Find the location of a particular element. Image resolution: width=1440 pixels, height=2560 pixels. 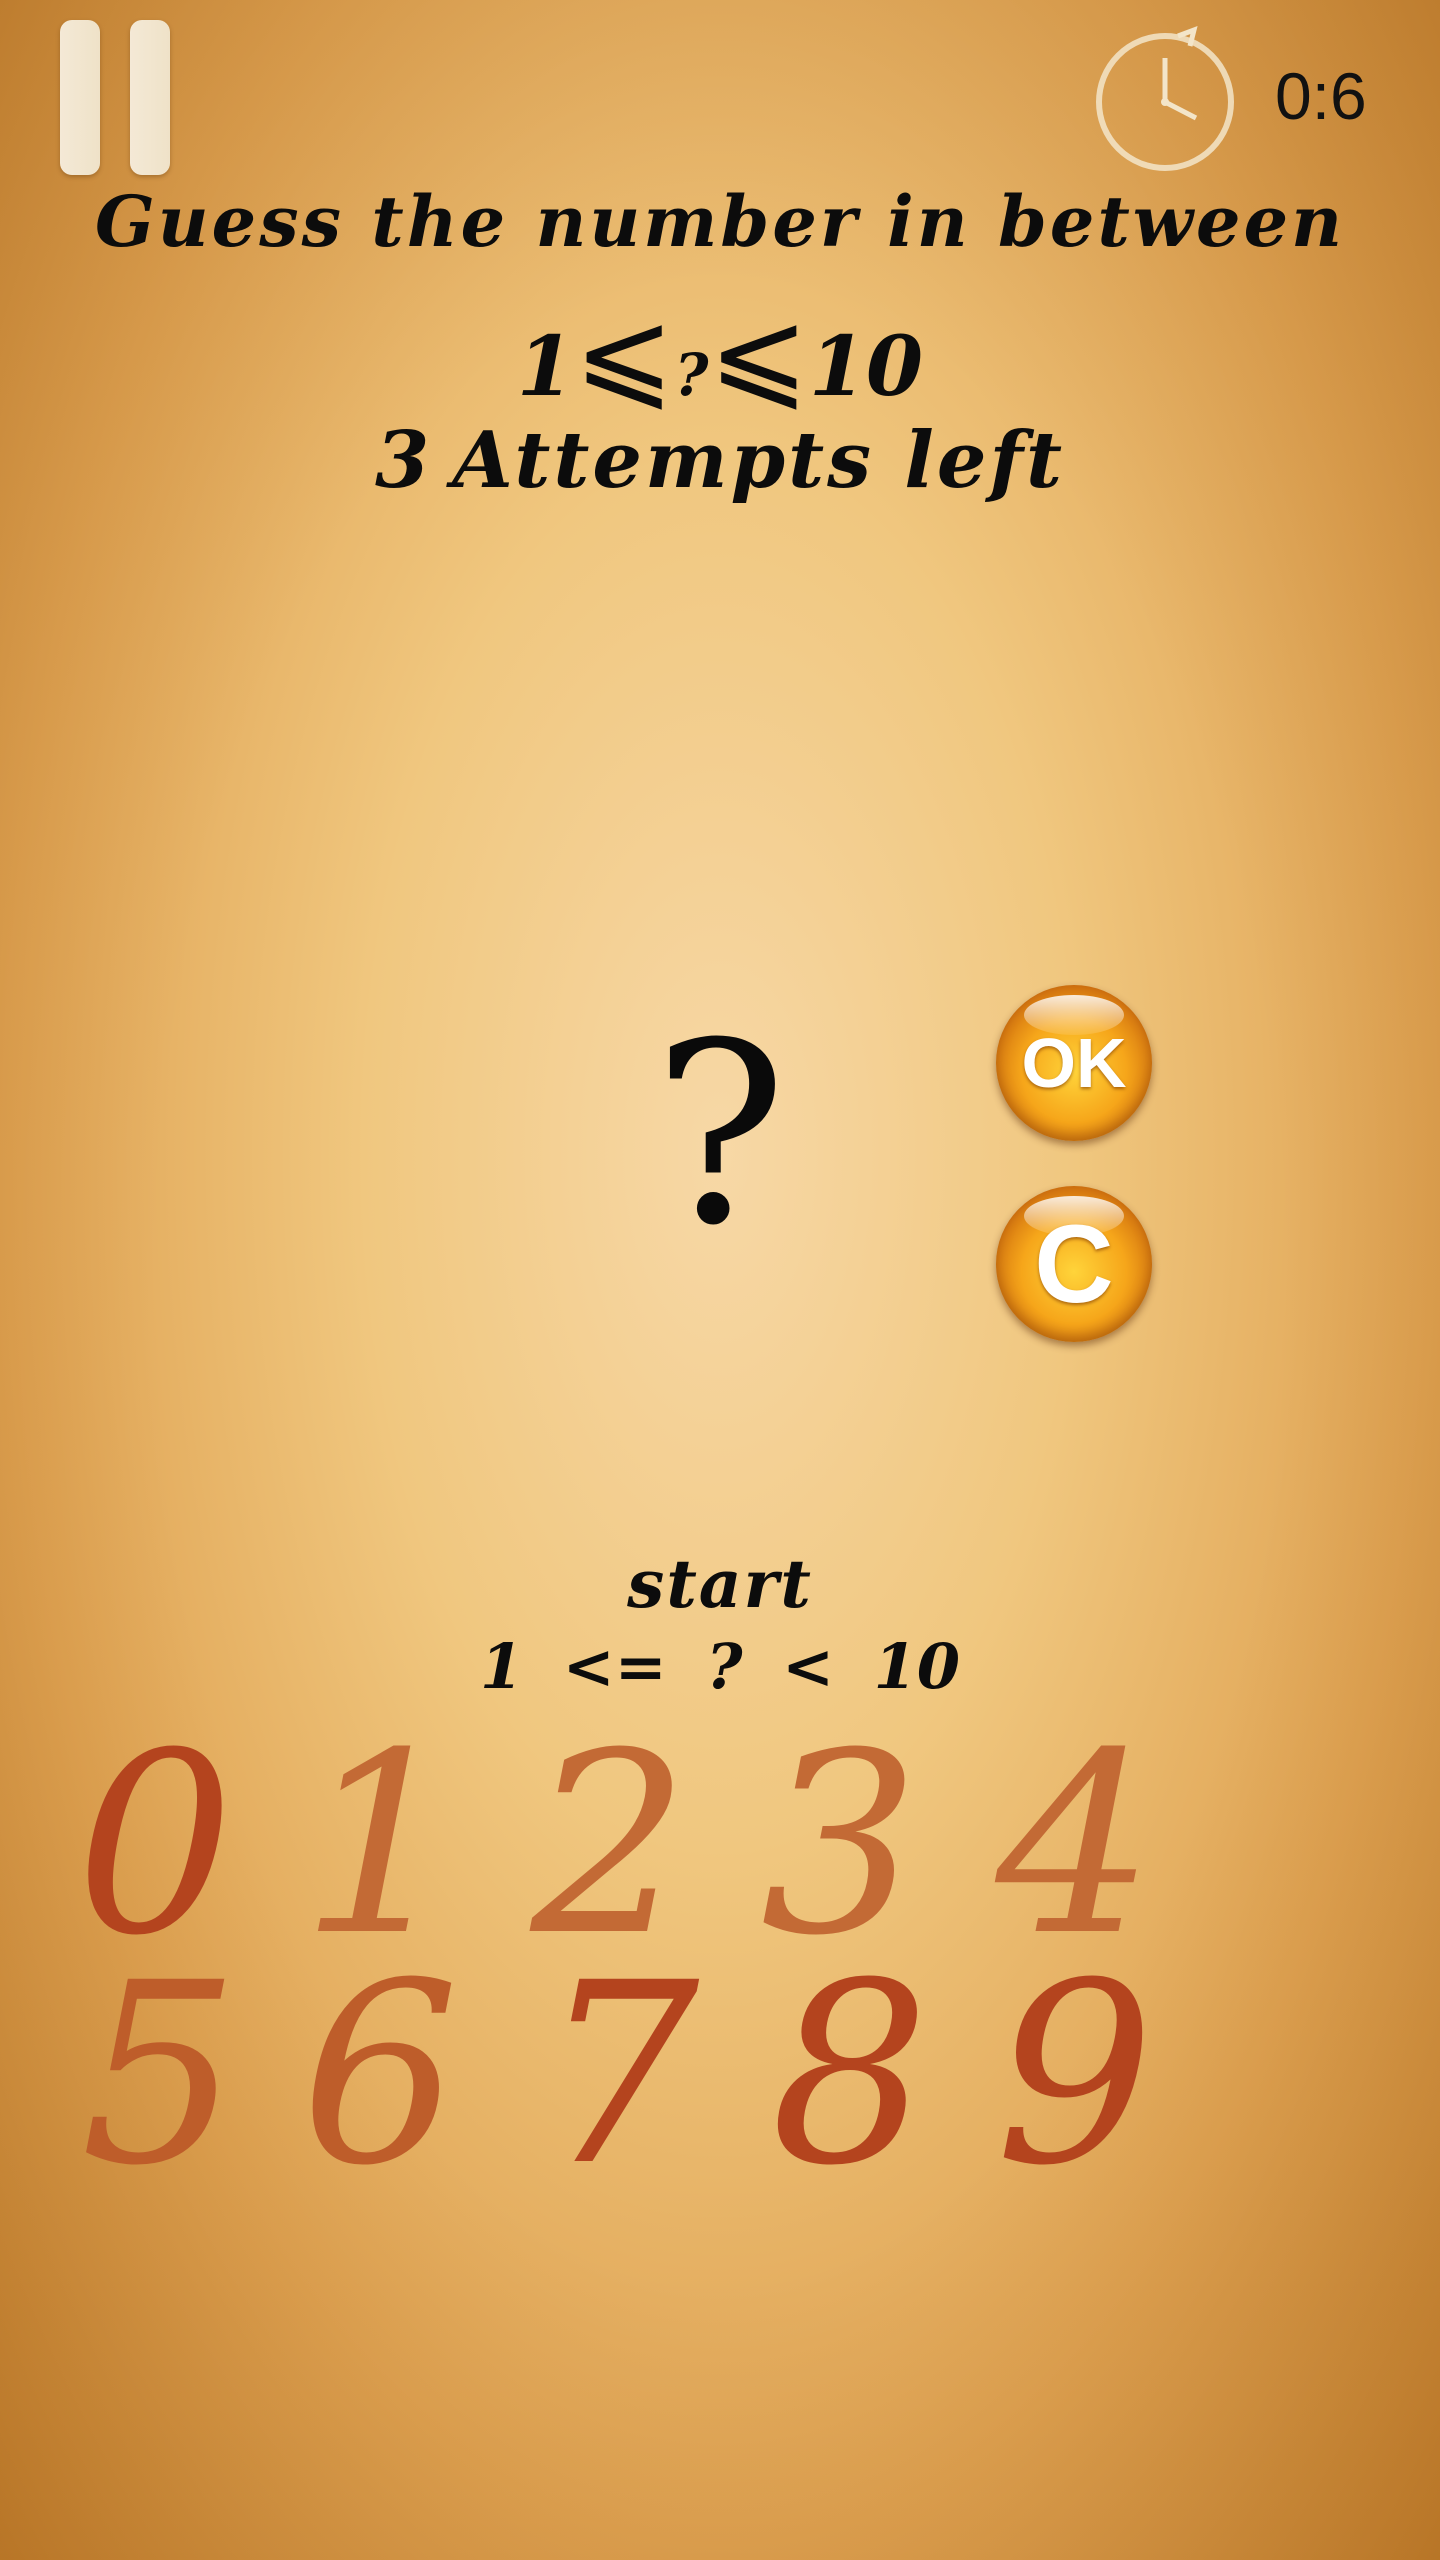

pause-button is located at coordinates (115, 97).